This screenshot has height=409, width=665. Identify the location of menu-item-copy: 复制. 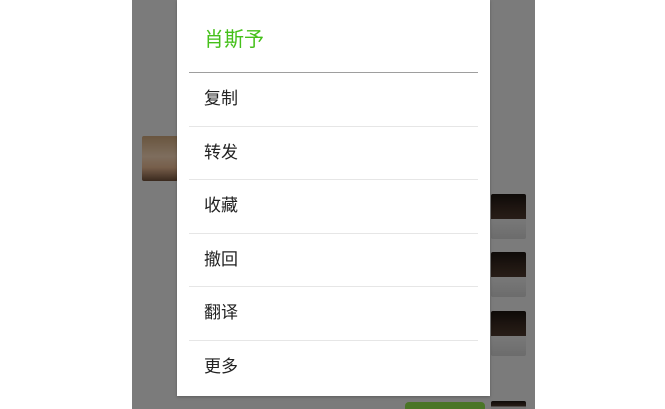
(333, 100).